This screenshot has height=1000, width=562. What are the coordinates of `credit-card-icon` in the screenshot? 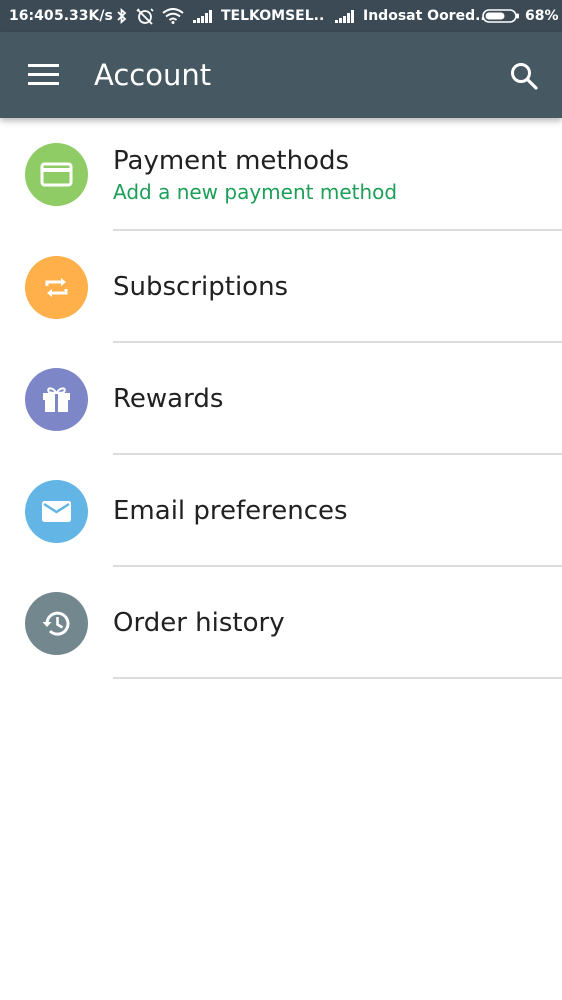 It's located at (56, 174).